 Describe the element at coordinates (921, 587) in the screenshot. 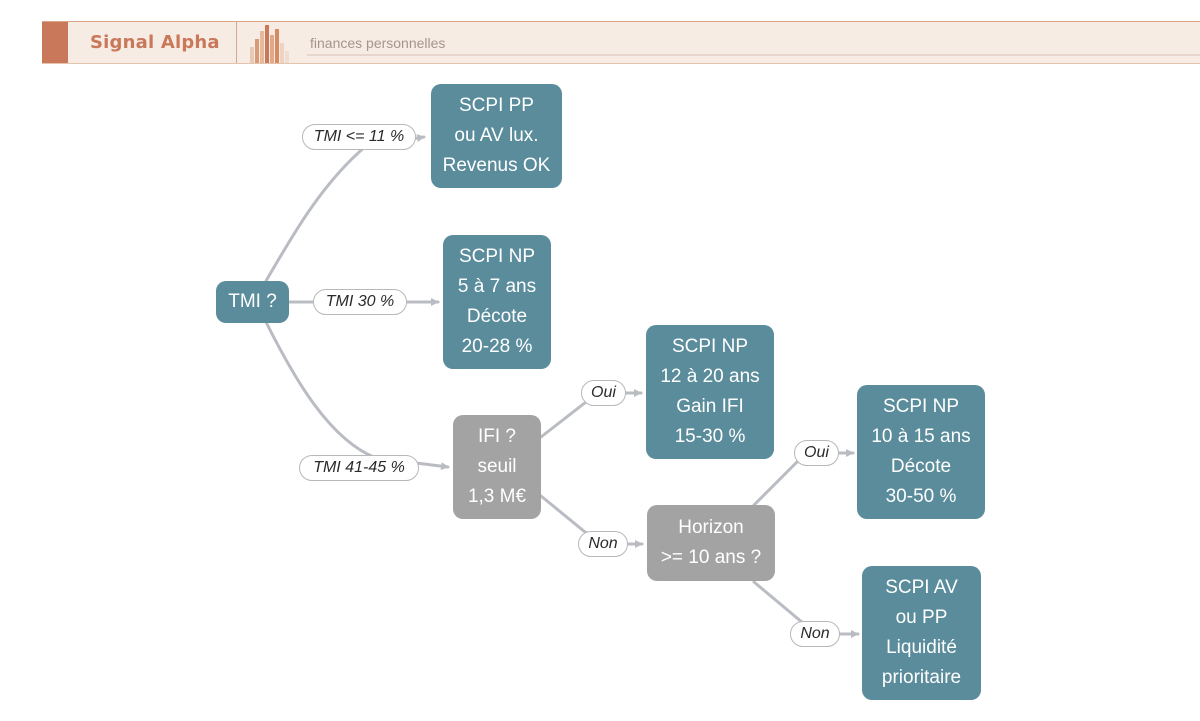

I see `node-scpi-av-pp-line: SCPI AV` at that location.